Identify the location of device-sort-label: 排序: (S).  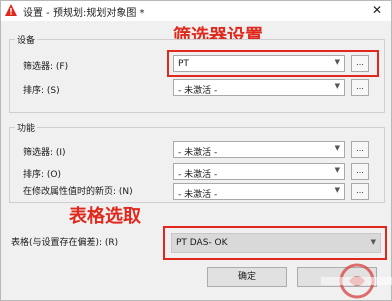
(41, 91).